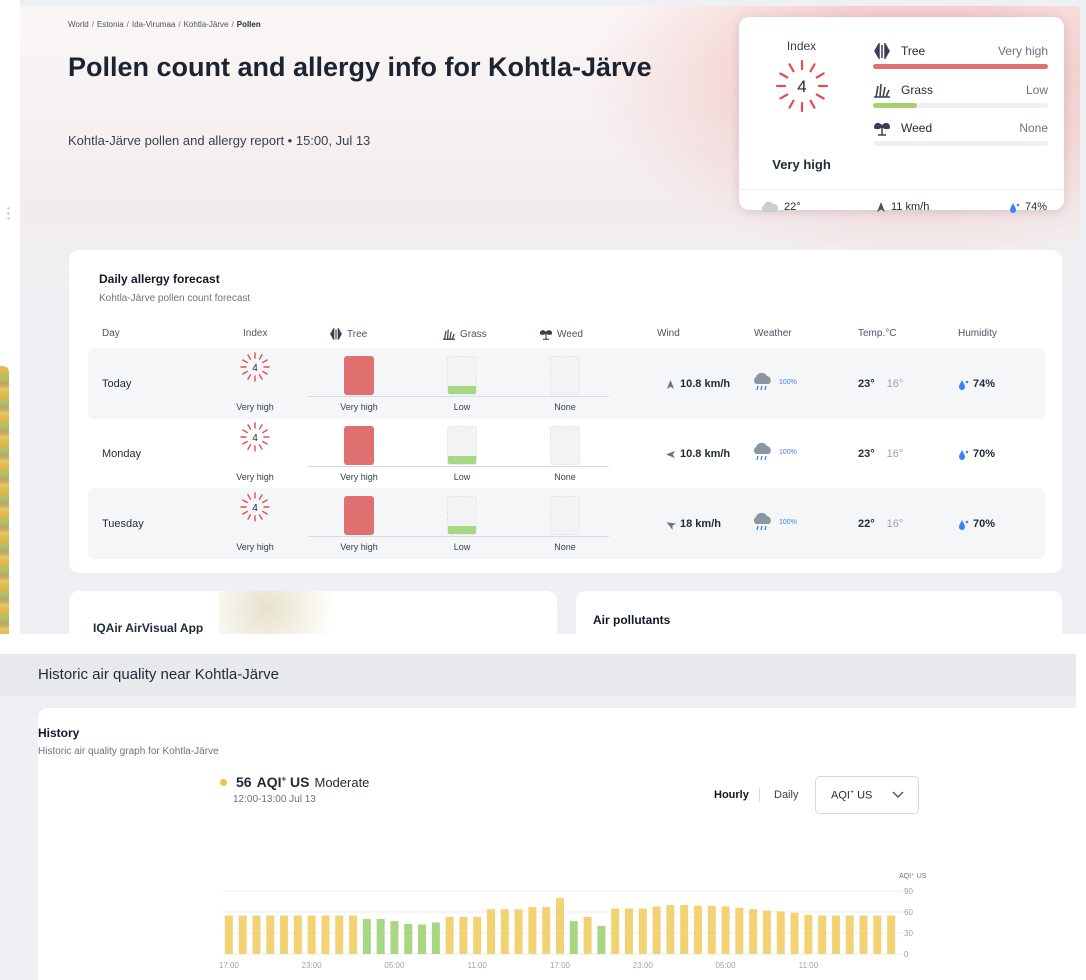  Describe the element at coordinates (877, 333) in the screenshot. I see `header-temp: Temp.°C` at that location.